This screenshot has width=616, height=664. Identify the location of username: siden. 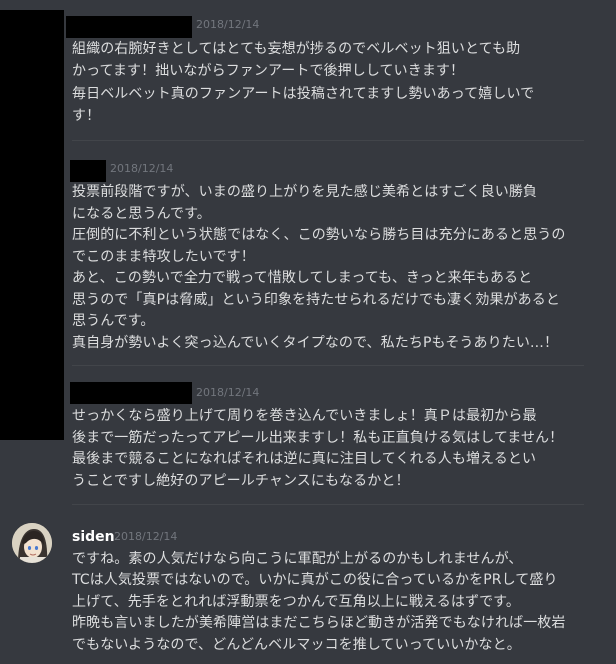
(93, 537).